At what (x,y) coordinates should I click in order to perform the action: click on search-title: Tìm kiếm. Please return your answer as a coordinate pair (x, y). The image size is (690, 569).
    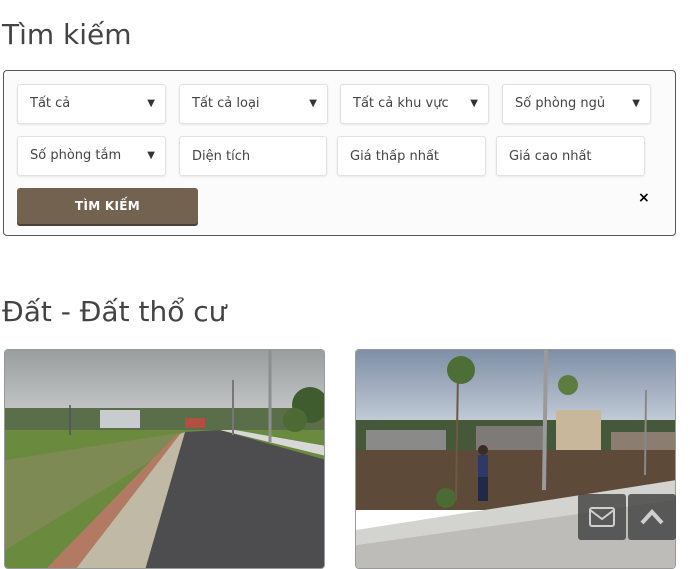
    Looking at the image, I should click on (67, 34).